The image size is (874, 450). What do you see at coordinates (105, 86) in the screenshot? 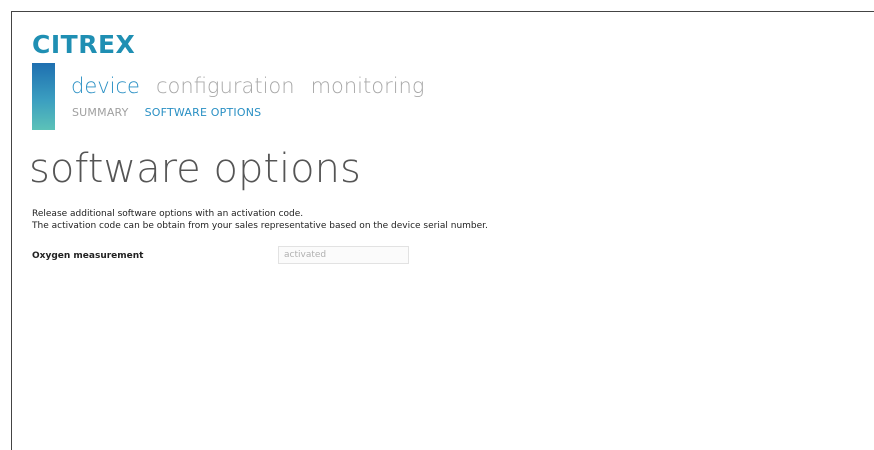
I see `nav-device: device` at bounding box center [105, 86].